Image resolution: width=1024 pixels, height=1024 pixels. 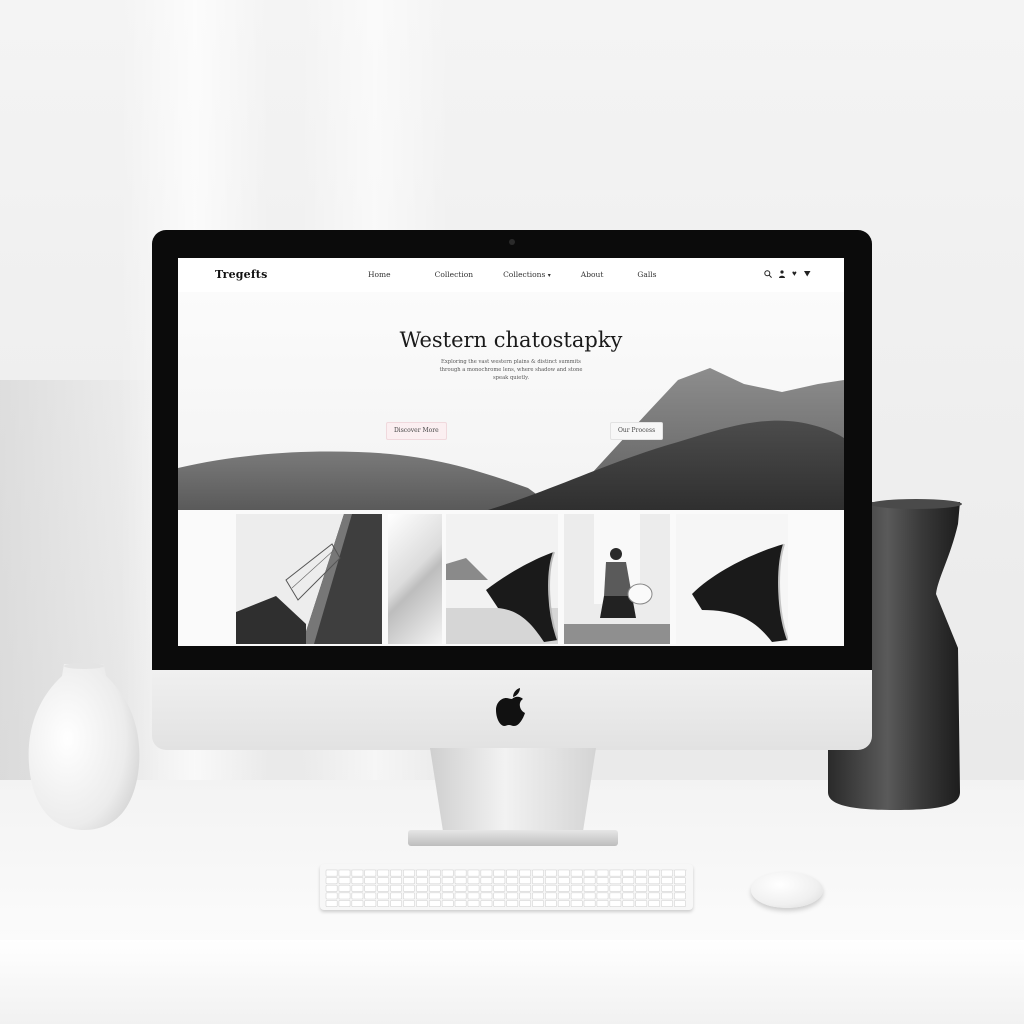 I want to click on gallery-tile-portrait, so click(x=617, y=579).